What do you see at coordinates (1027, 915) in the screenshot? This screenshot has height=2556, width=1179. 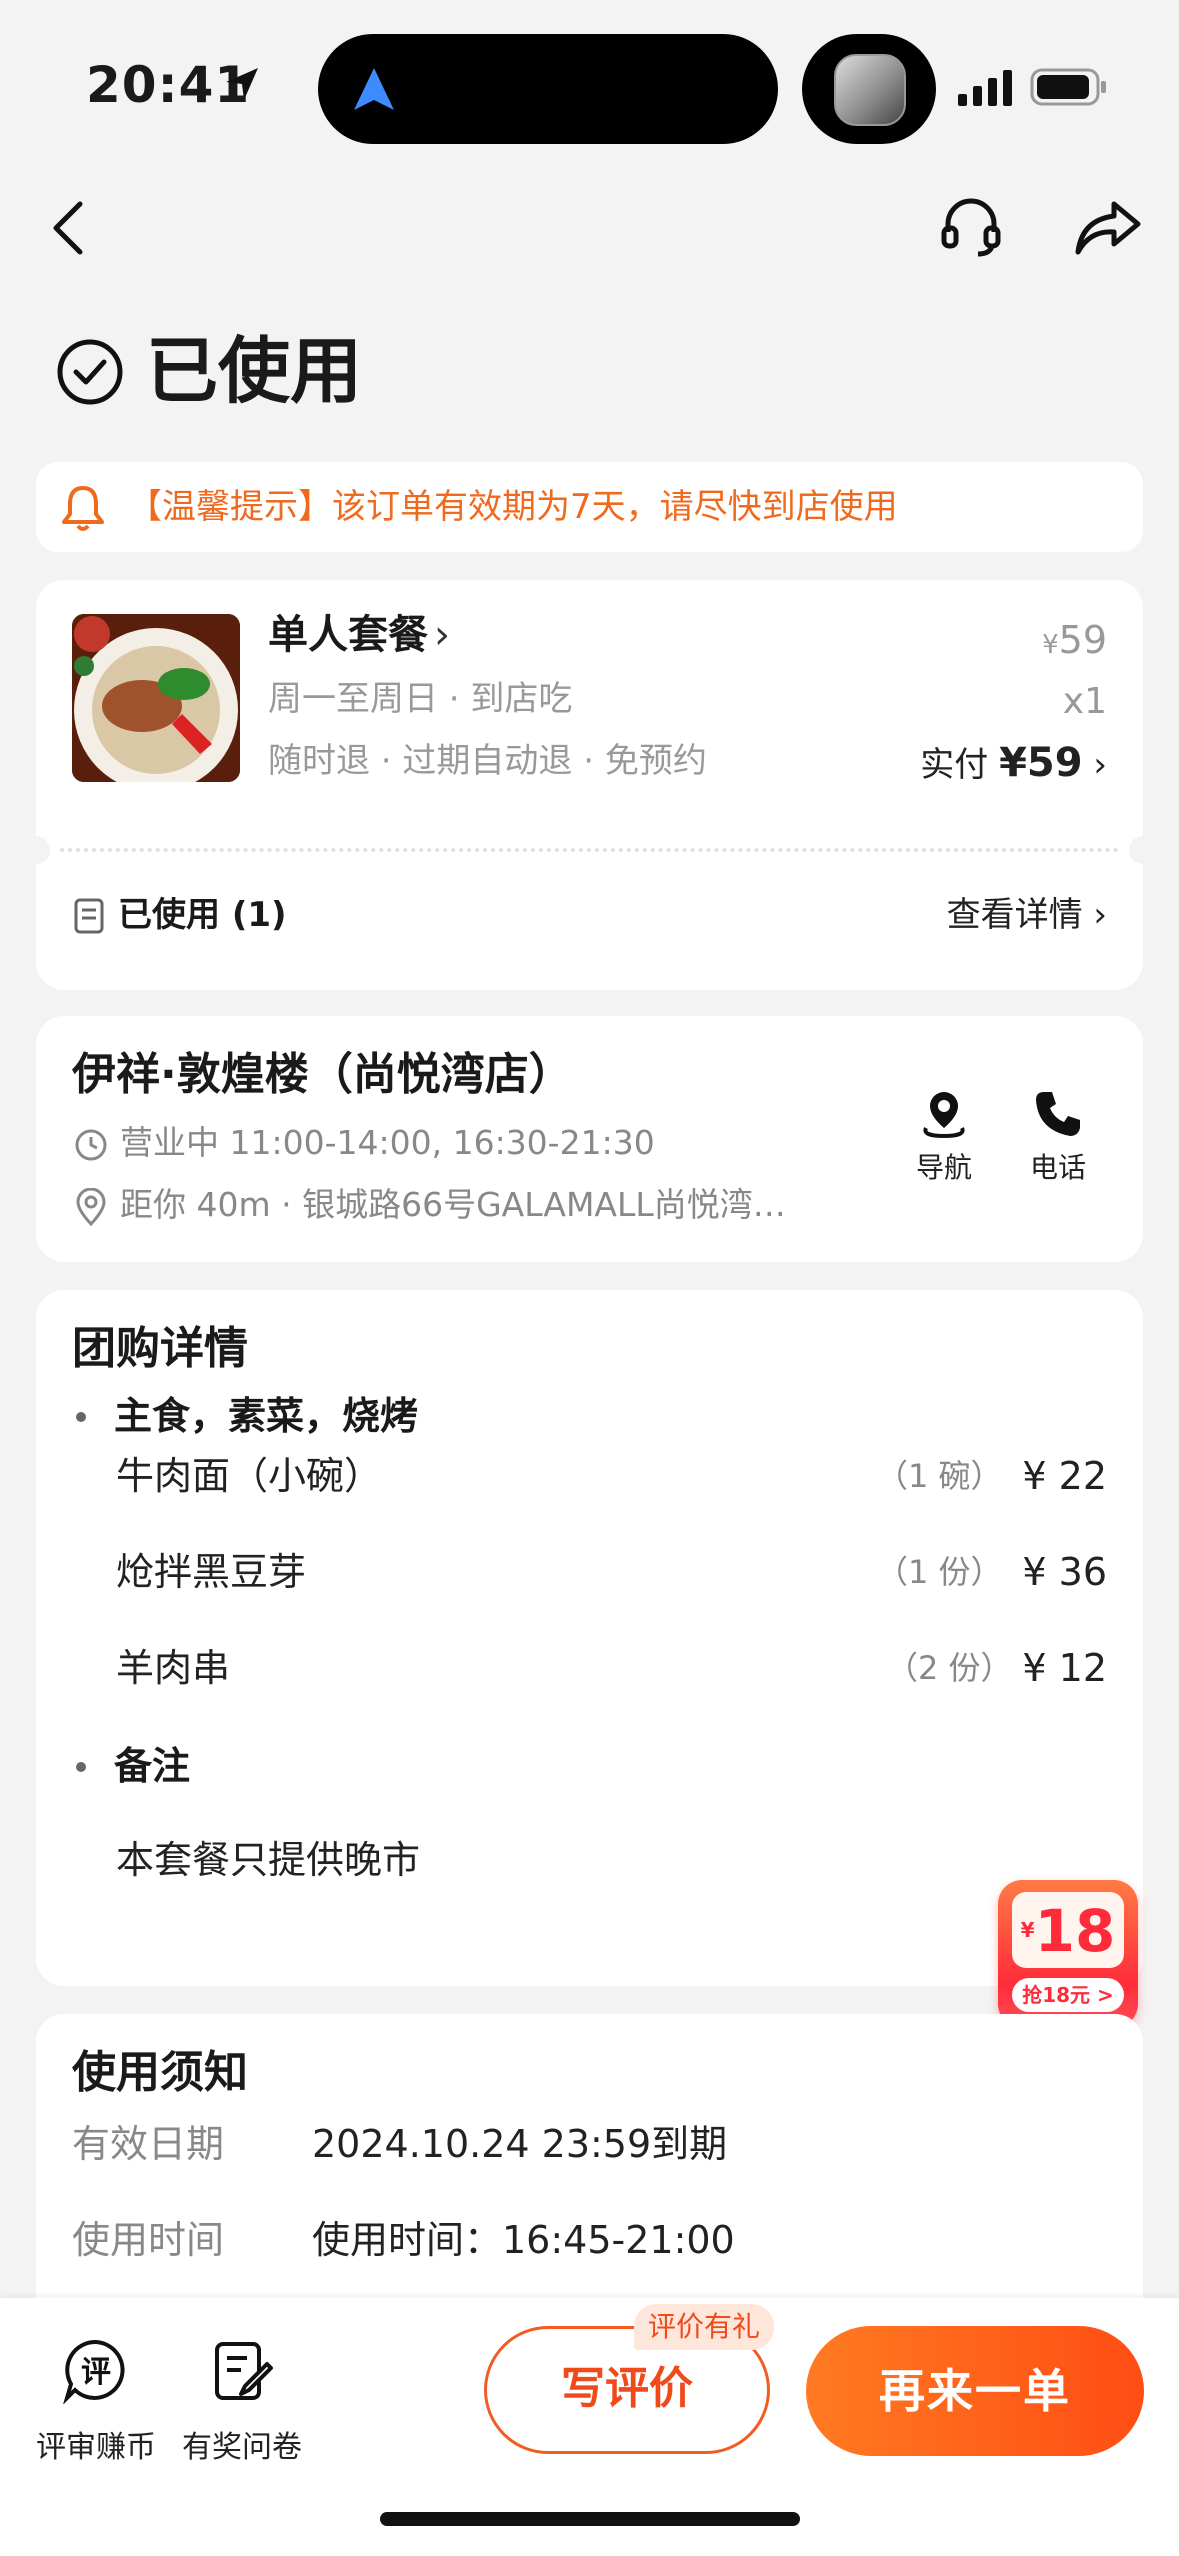 I see `view-details-link: 查看详情 ›` at bounding box center [1027, 915].